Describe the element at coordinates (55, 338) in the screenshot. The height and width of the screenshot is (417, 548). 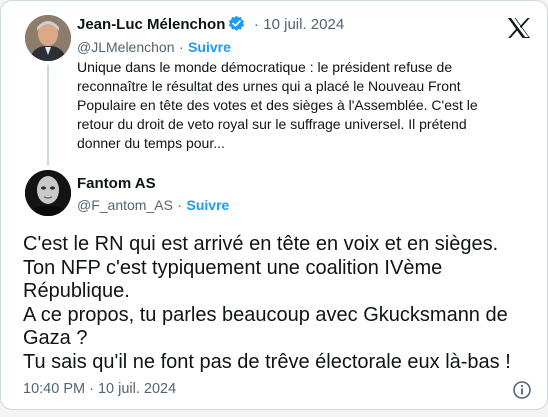
I see `reply-text-line: Gaza ?` at that location.